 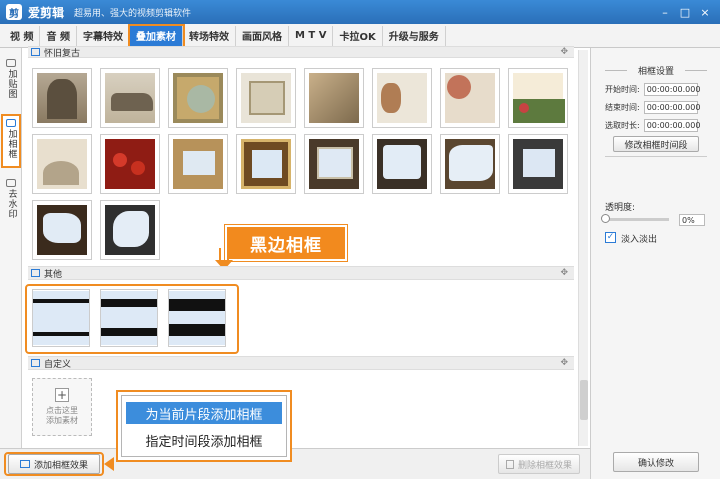 I want to click on app-slogan: 超易用、强大的视频剪辑软件, so click(x=133, y=13).